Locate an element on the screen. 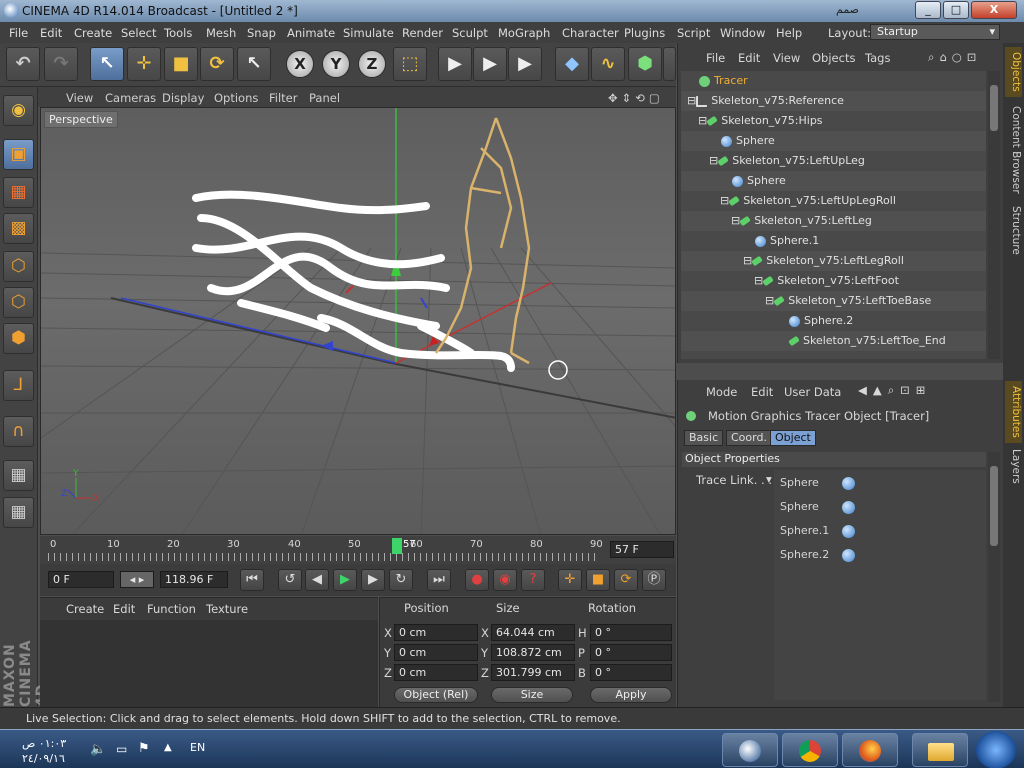 The height and width of the screenshot is (768, 1024). object-tree-scrollbar is located at coordinates (994, 215).